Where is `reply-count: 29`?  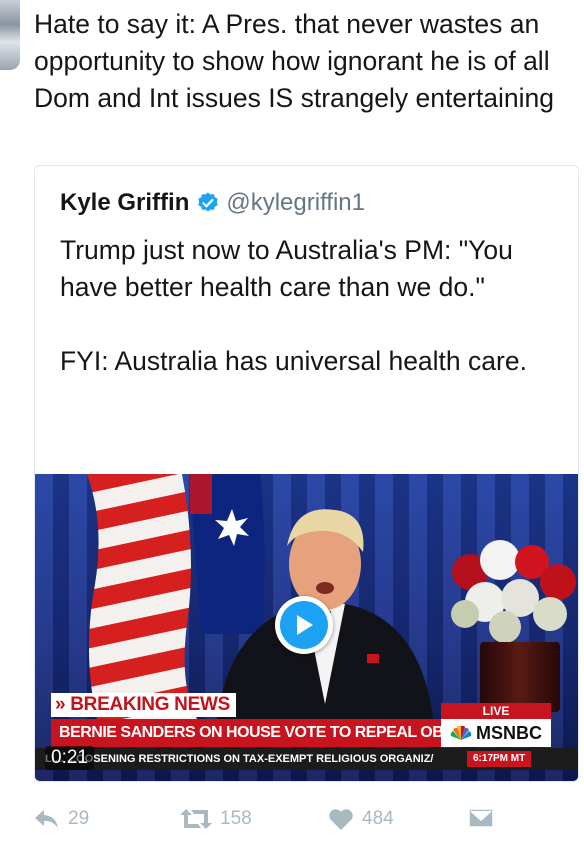
reply-count: 29 is located at coordinates (79, 818).